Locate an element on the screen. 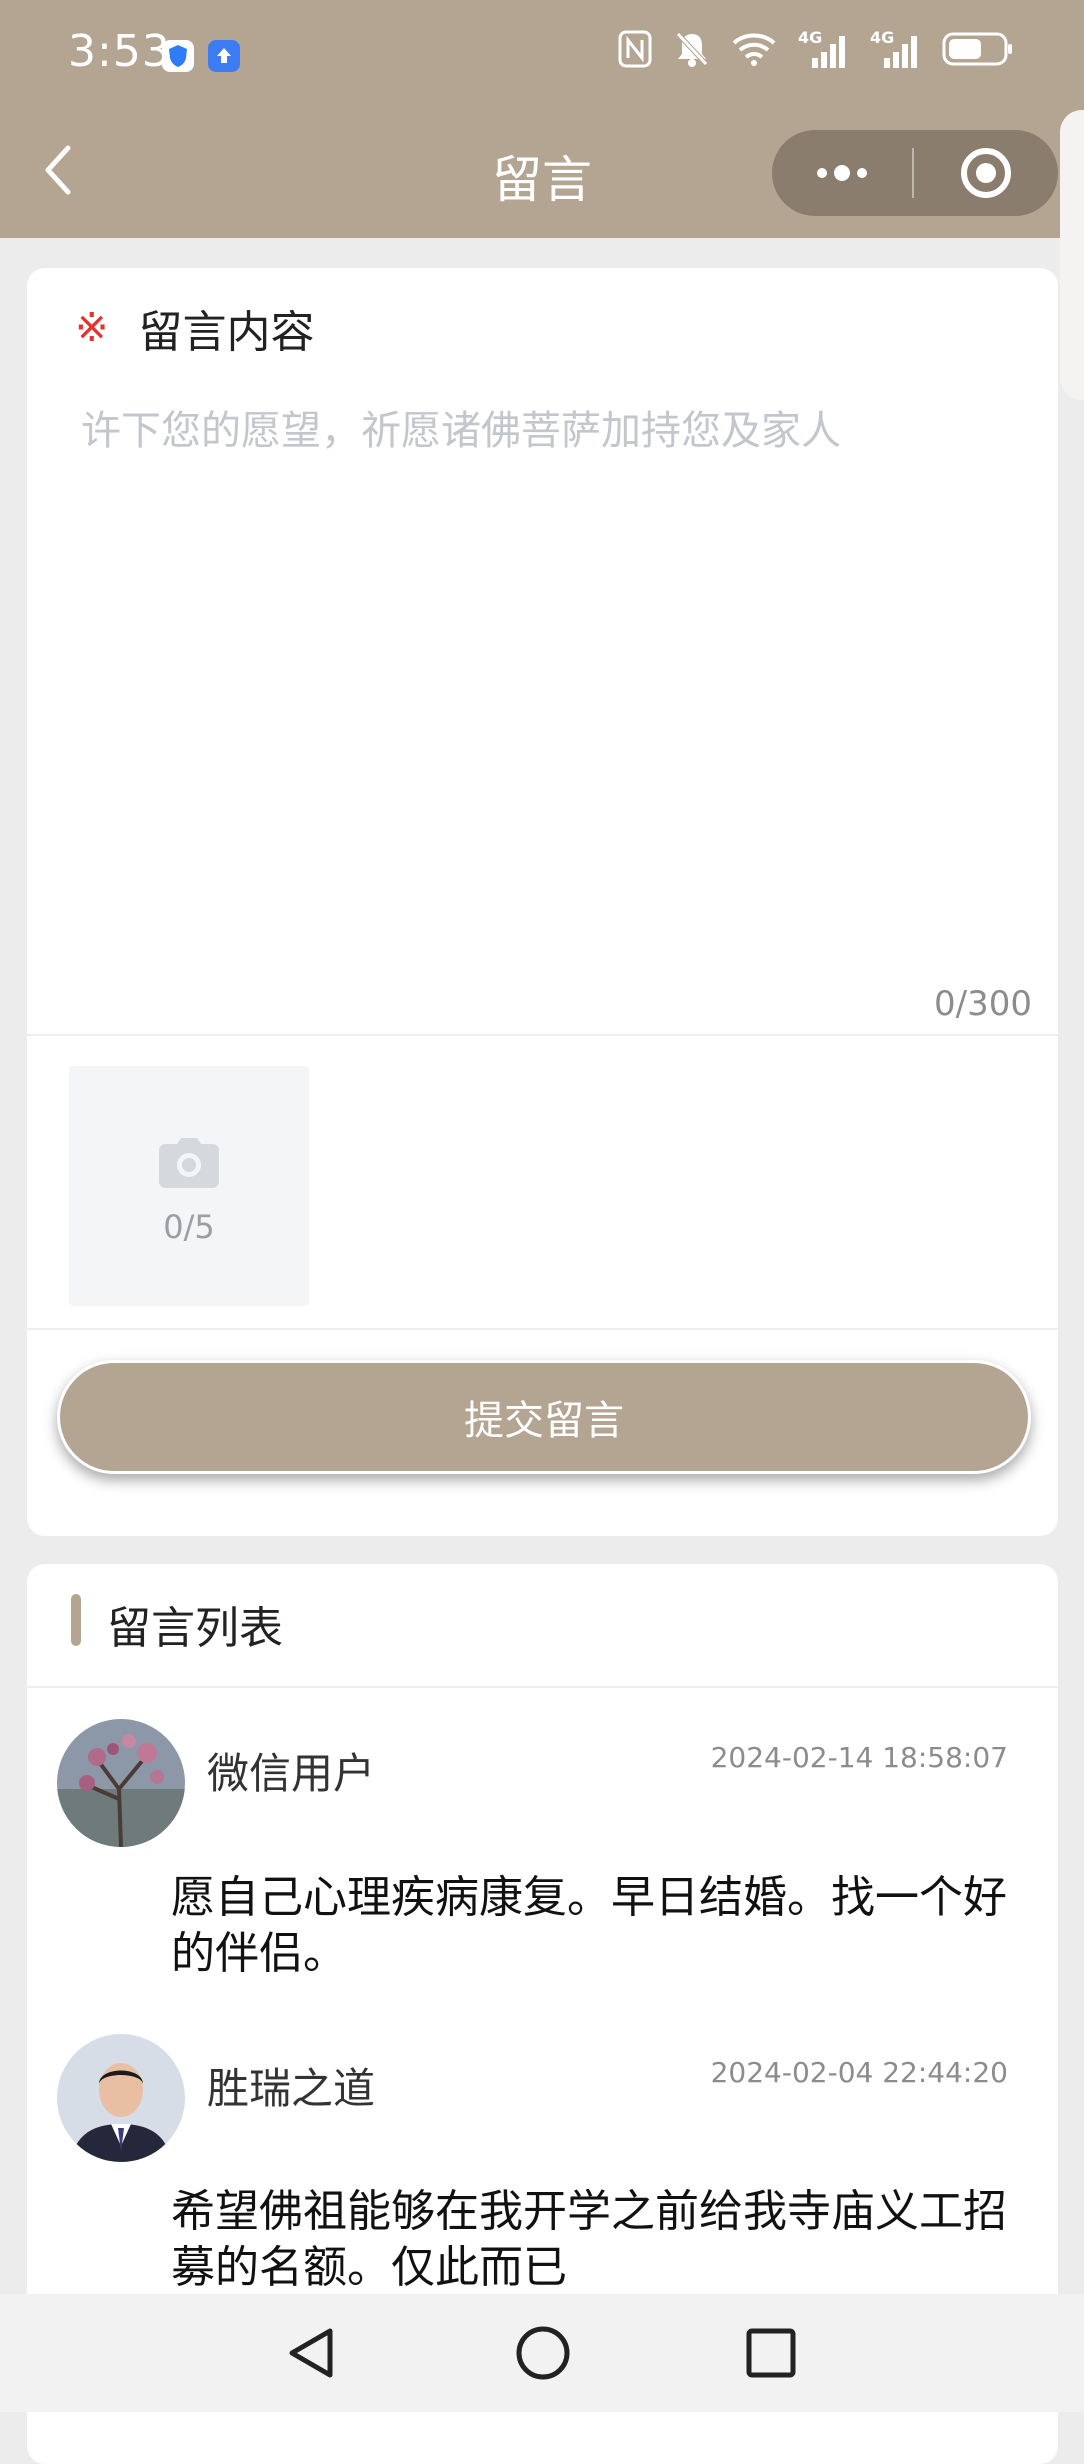 The width and height of the screenshot is (1084, 2464). list-accent-bar is located at coordinates (76, 1620).